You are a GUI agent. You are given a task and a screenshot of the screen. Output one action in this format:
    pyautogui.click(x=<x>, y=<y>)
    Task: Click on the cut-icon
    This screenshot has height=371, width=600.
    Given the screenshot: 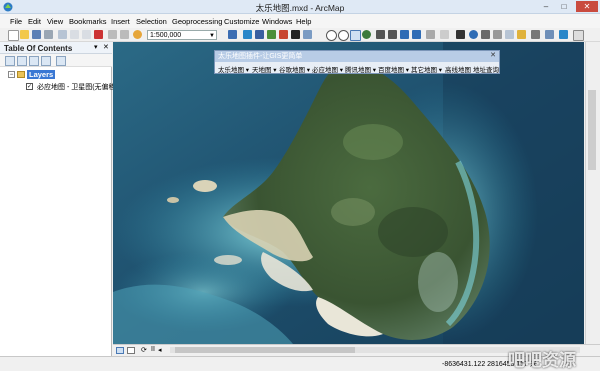 What is the action you would take?
    pyautogui.click(x=62, y=34)
    